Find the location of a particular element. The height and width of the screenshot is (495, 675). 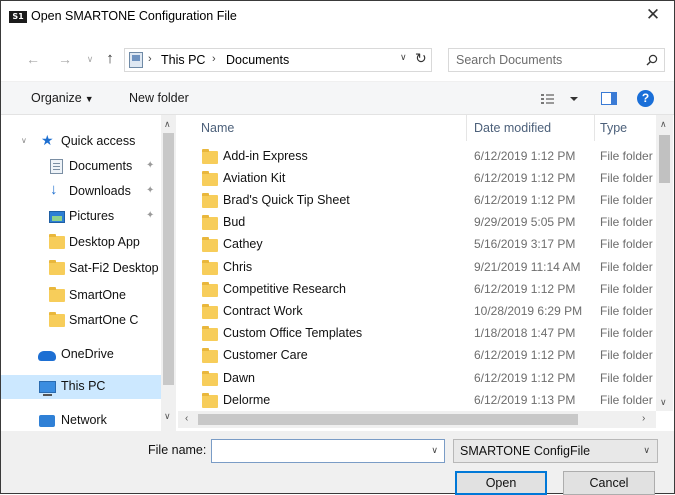

file-row: Chris 9/21/2019 11:14 AM File folder is located at coordinates (418, 268).